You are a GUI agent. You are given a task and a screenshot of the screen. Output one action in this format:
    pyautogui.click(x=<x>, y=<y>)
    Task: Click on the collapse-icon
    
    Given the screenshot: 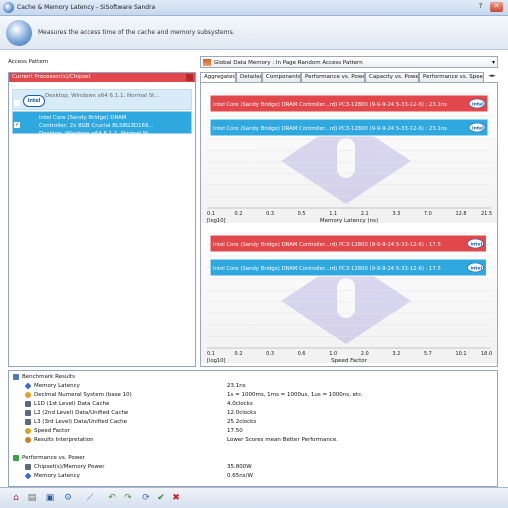 What is the action you would take?
    pyautogui.click(x=189, y=77)
    